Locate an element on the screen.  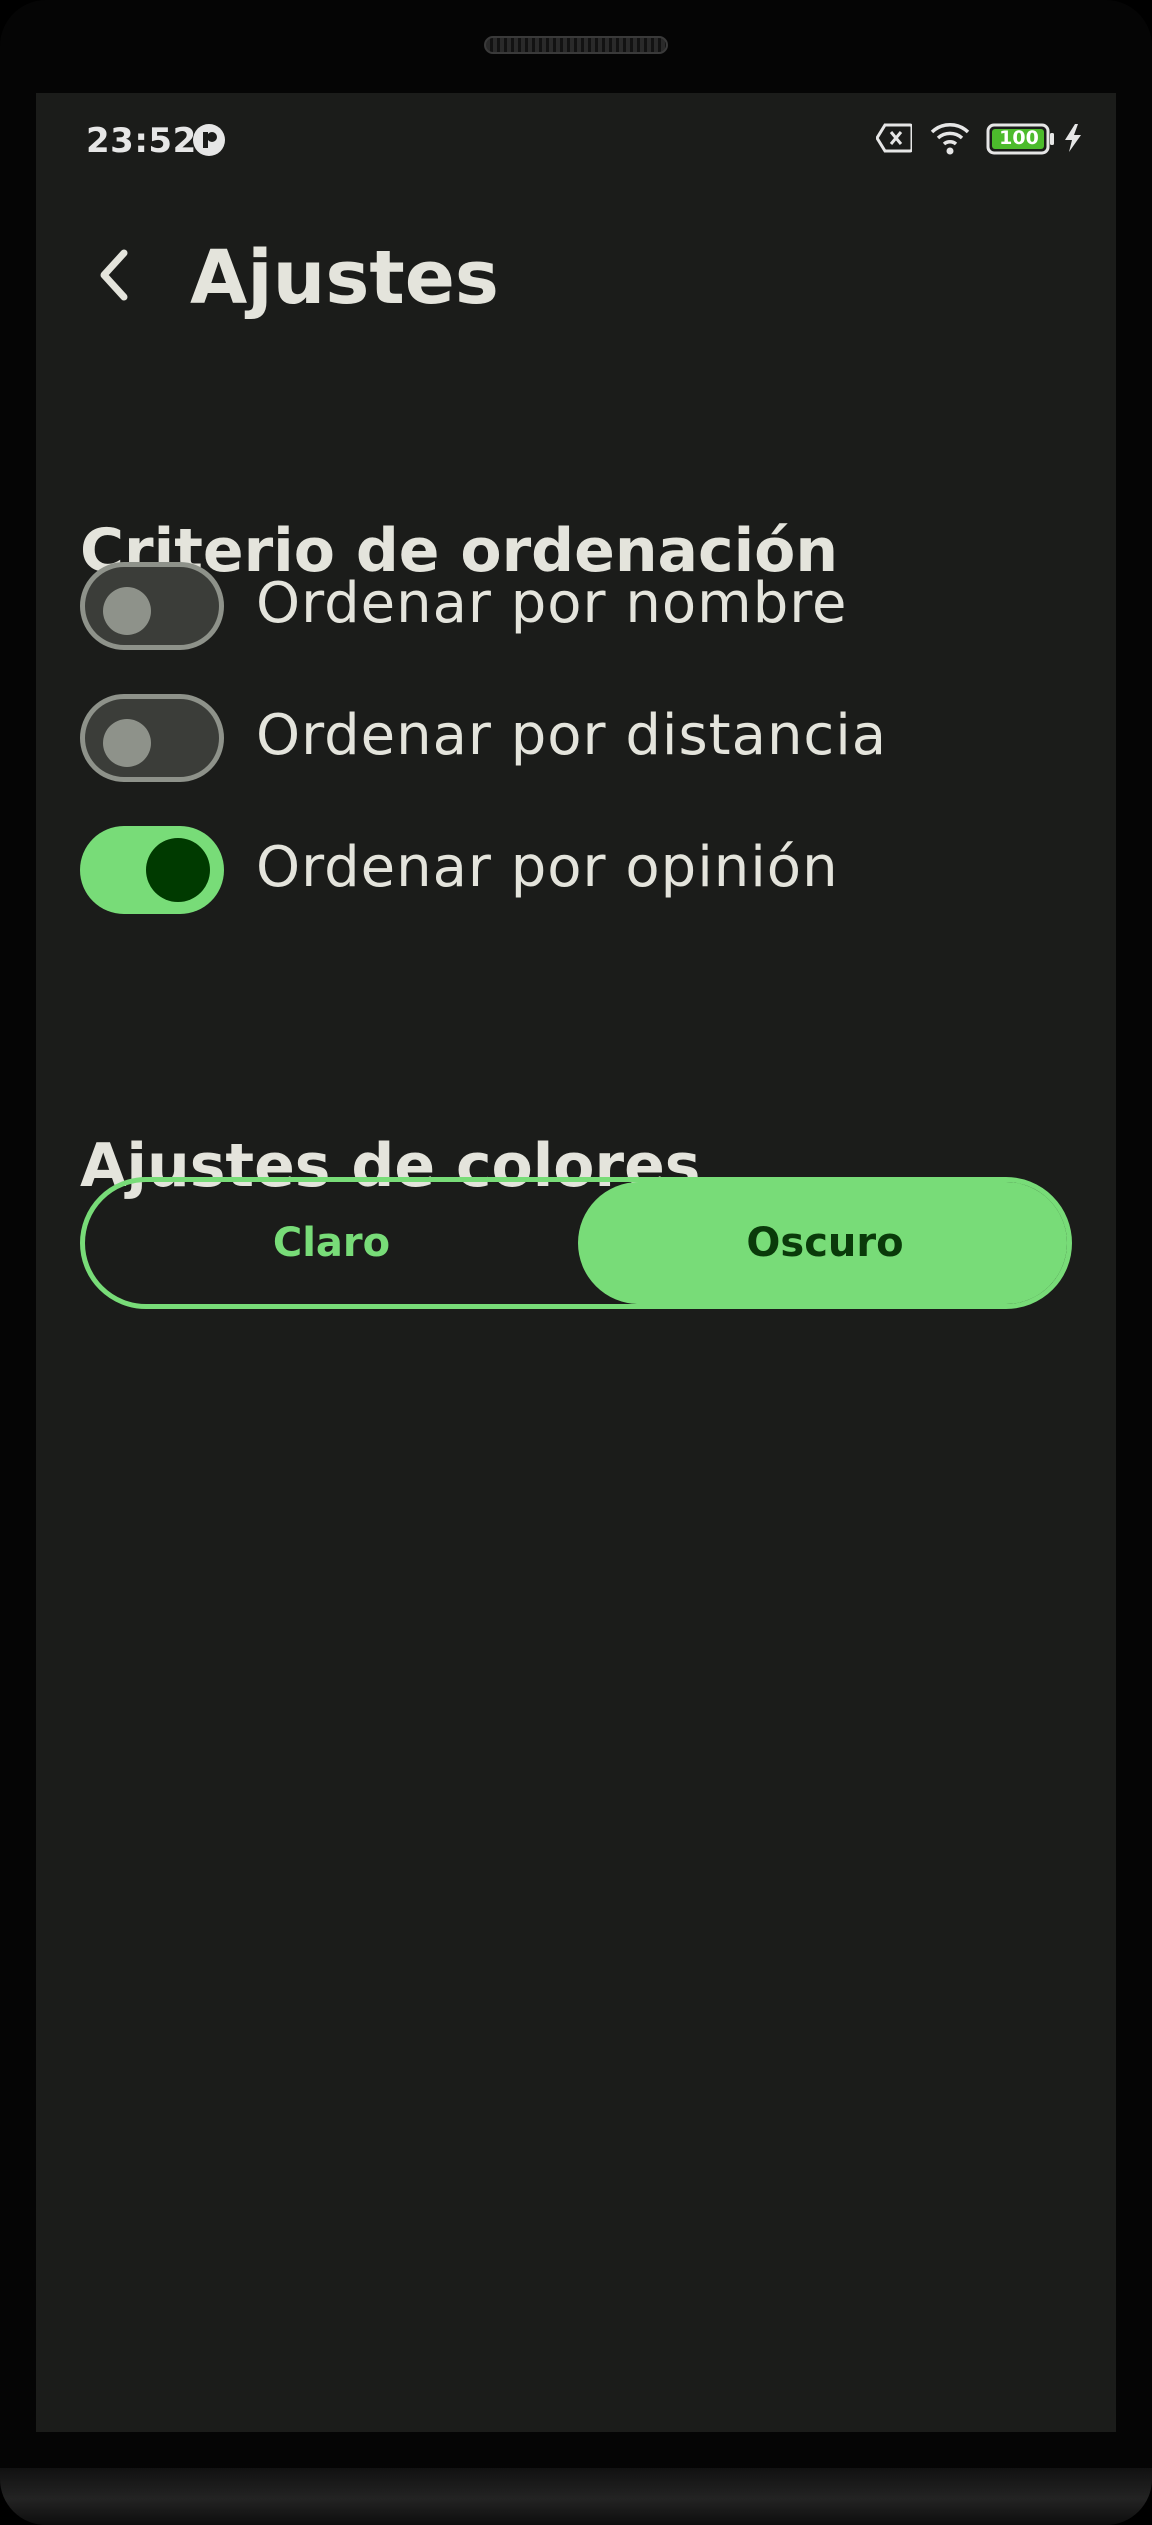
no-sim-icon is located at coordinates (894, 140).